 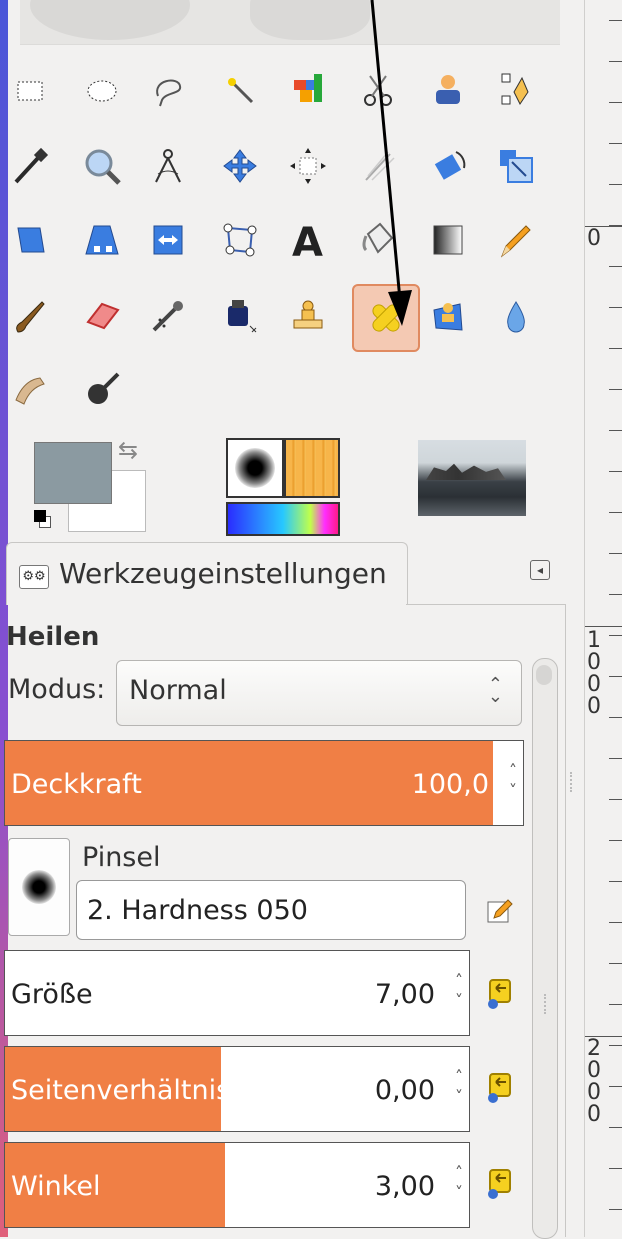 I want to click on paths-icon, so click(x=515, y=89).